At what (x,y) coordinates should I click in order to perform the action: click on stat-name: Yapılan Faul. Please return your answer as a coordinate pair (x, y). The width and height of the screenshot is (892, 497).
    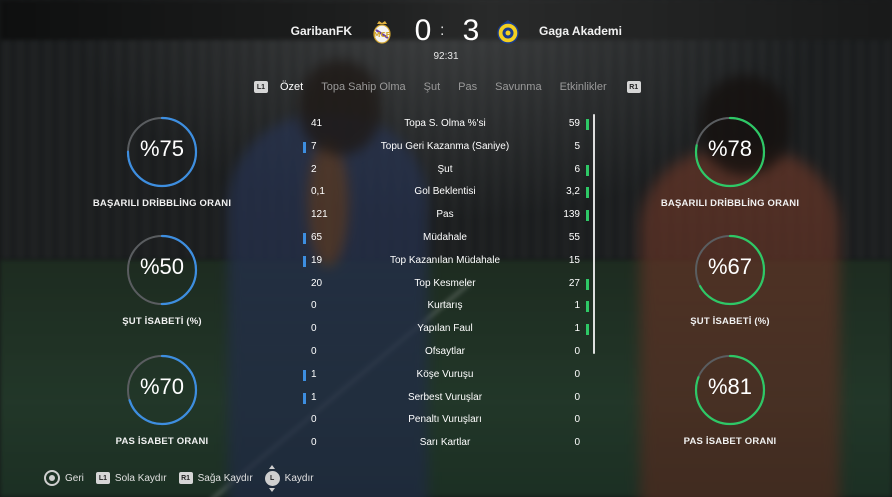
    Looking at the image, I should click on (445, 329).